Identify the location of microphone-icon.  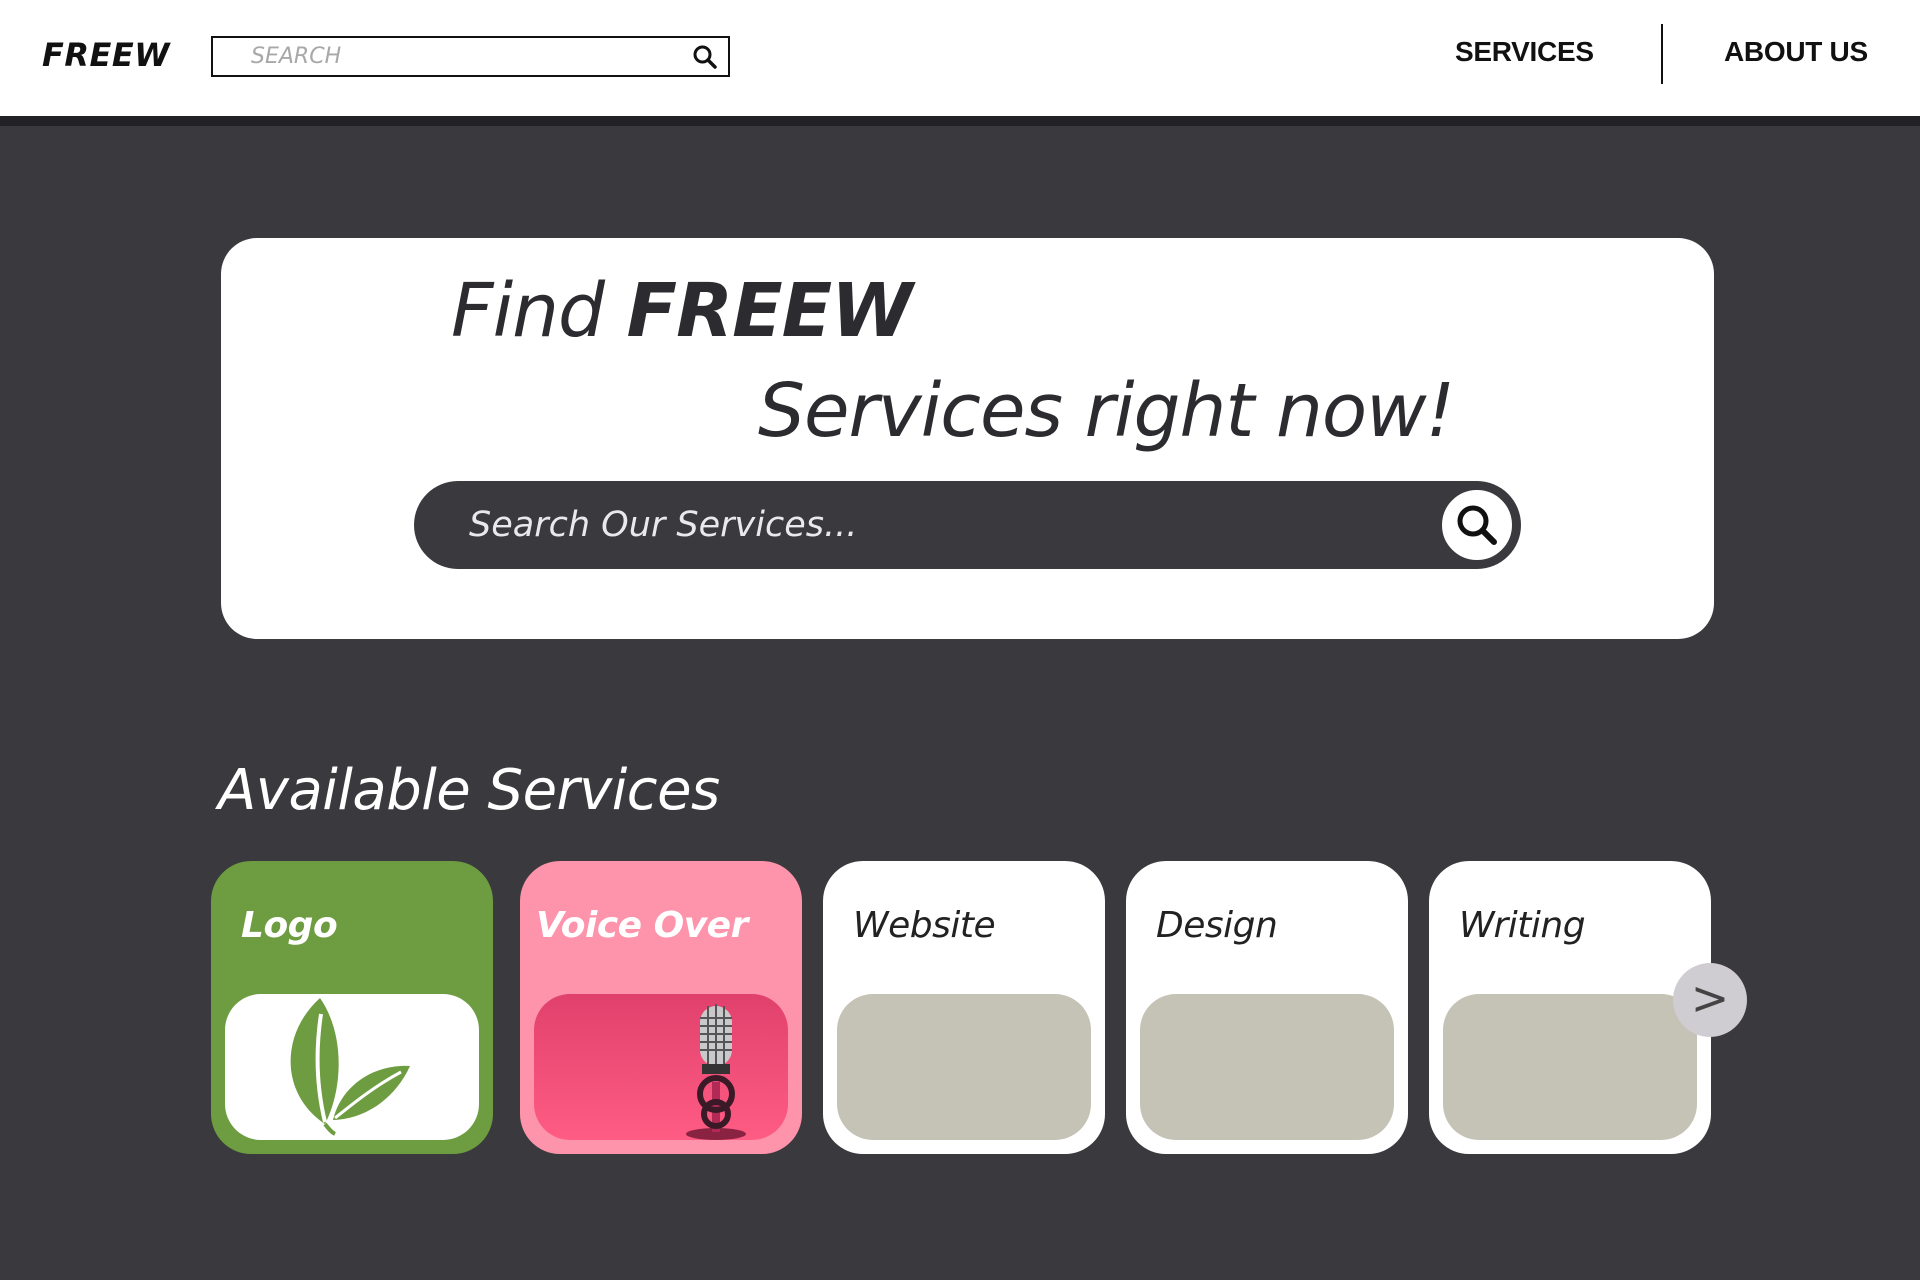
(716, 1072).